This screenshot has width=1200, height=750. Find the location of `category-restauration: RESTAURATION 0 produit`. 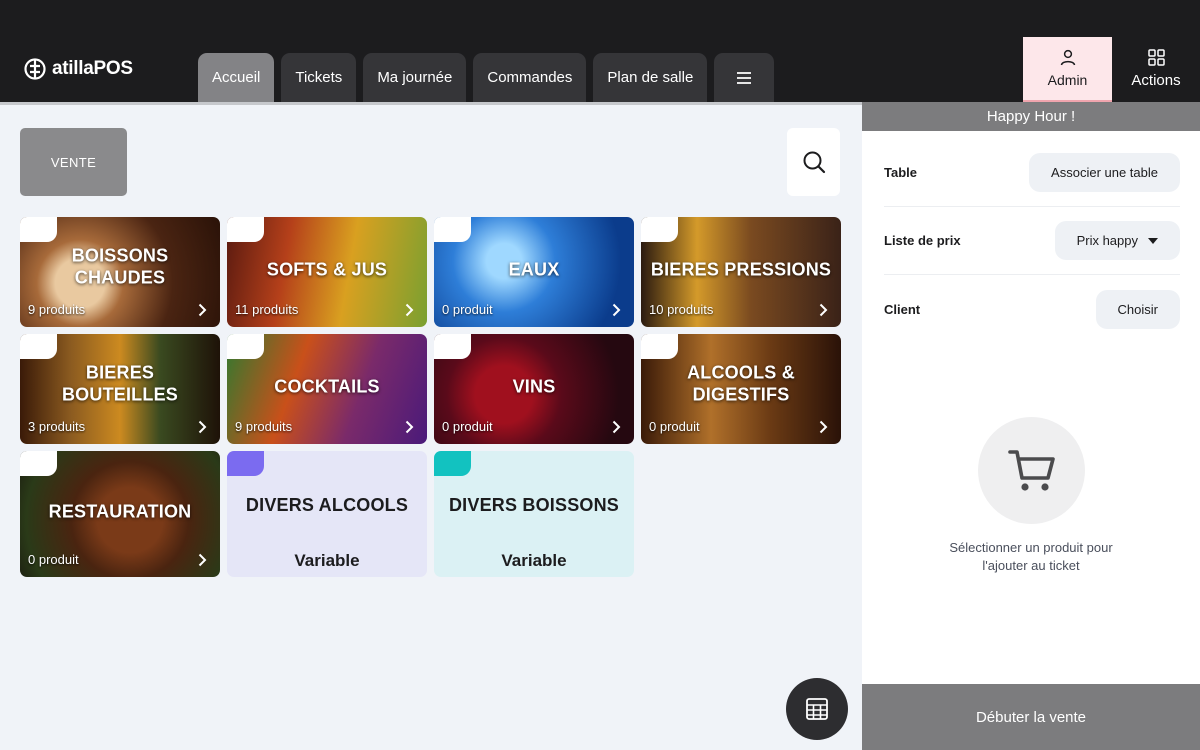

category-restauration: RESTAURATION 0 produit is located at coordinates (120, 514).